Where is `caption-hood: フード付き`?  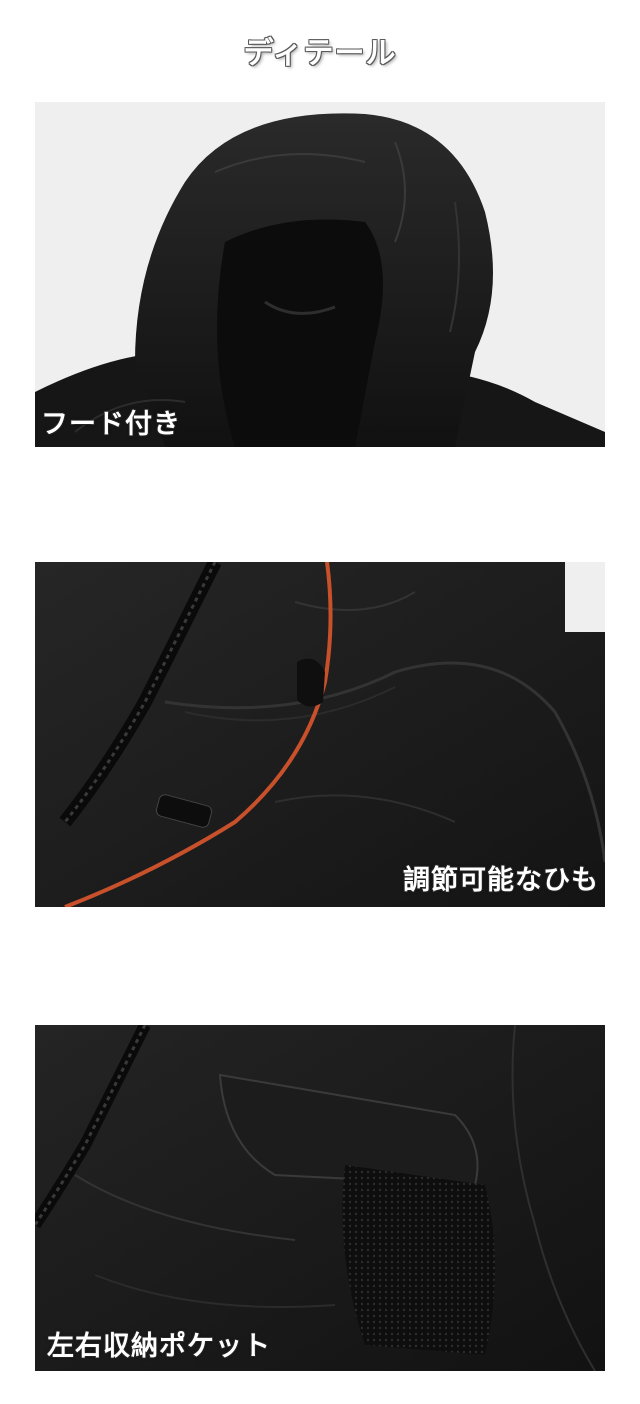
caption-hood: フード付き is located at coordinates (111, 424).